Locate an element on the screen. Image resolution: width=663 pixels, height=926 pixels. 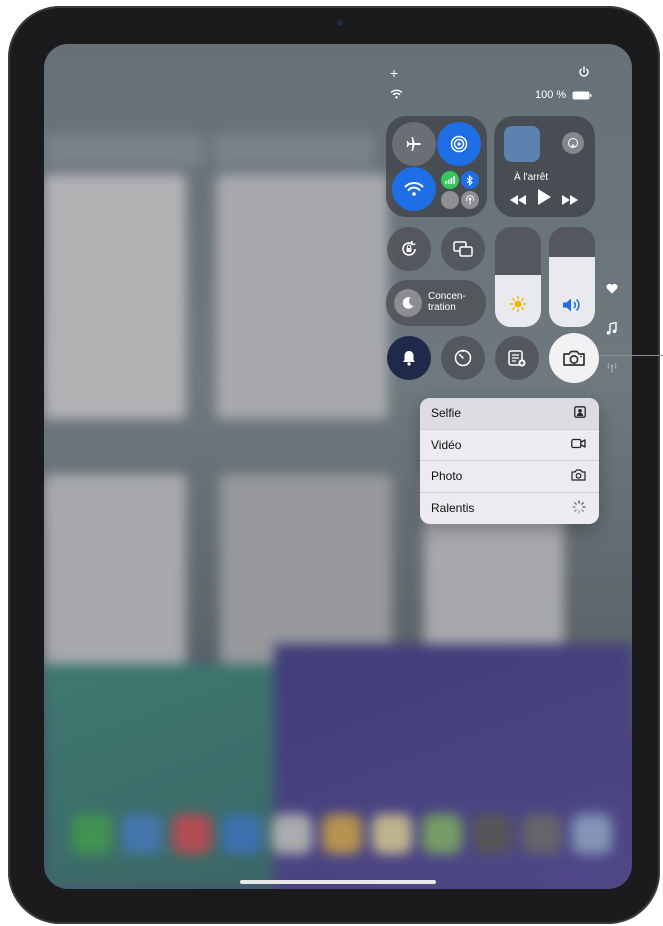
rotation-lock-icon is located at coordinates (409, 248).